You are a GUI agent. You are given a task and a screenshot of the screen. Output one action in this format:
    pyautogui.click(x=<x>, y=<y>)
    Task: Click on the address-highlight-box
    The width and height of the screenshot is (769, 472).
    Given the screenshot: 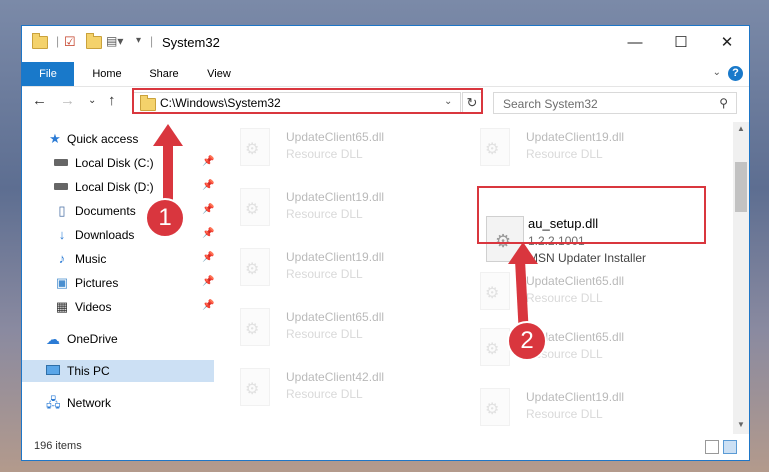 What is the action you would take?
    pyautogui.click(x=307, y=101)
    